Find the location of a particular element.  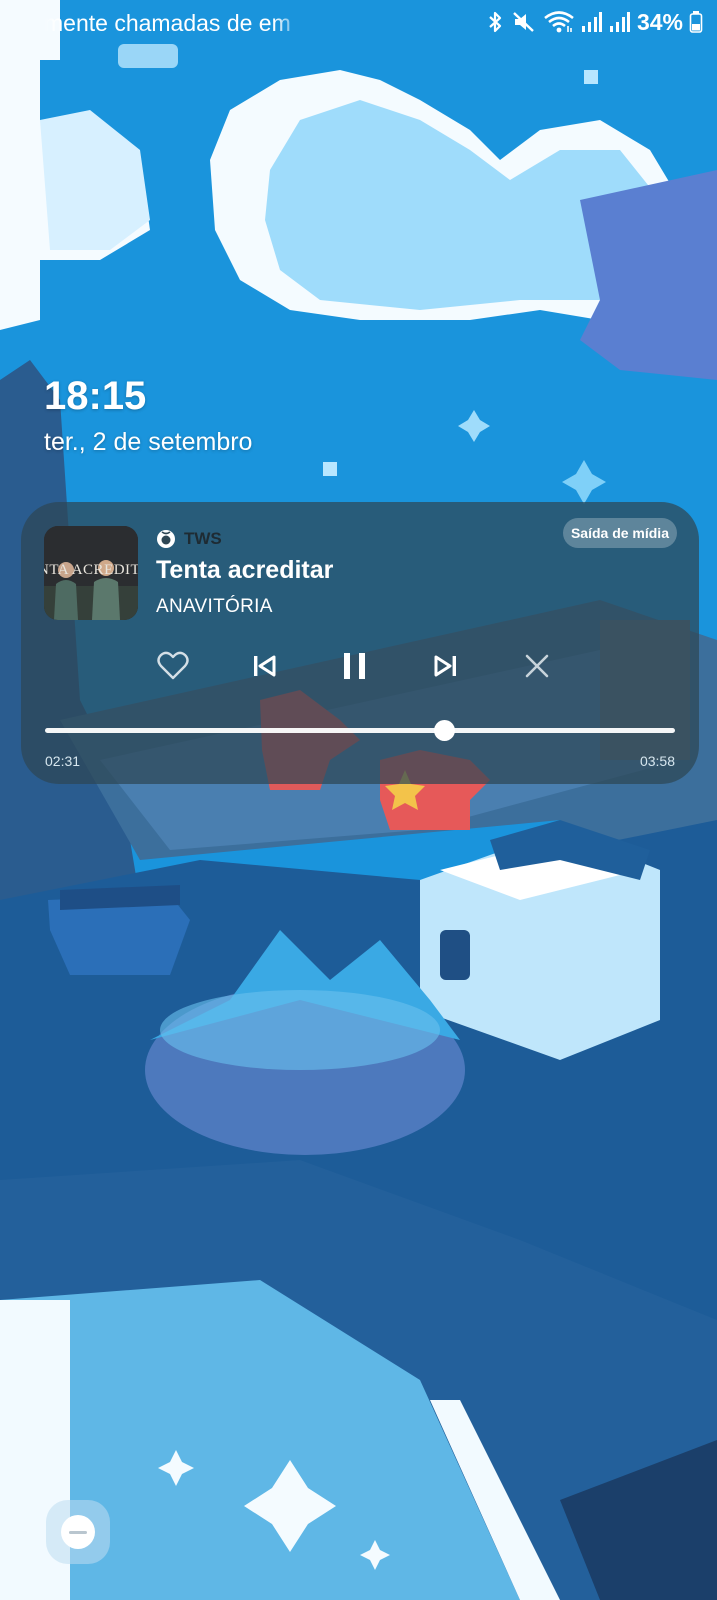

close-button is located at coordinates (537, 666).